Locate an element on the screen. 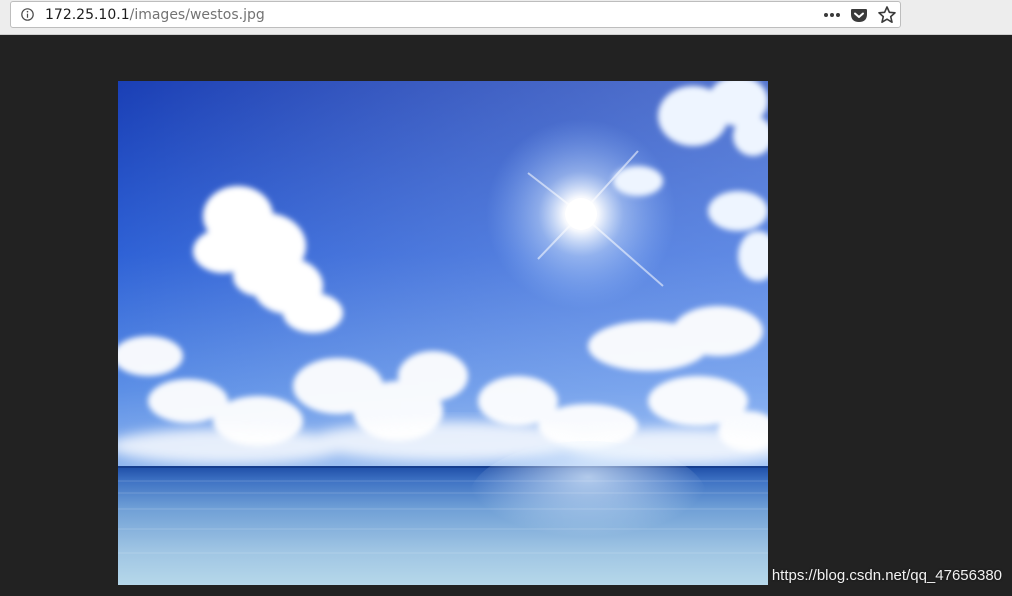 The width and height of the screenshot is (1012, 596). url-text: 172.25.10.1/images/westos.jpg is located at coordinates (155, 15).